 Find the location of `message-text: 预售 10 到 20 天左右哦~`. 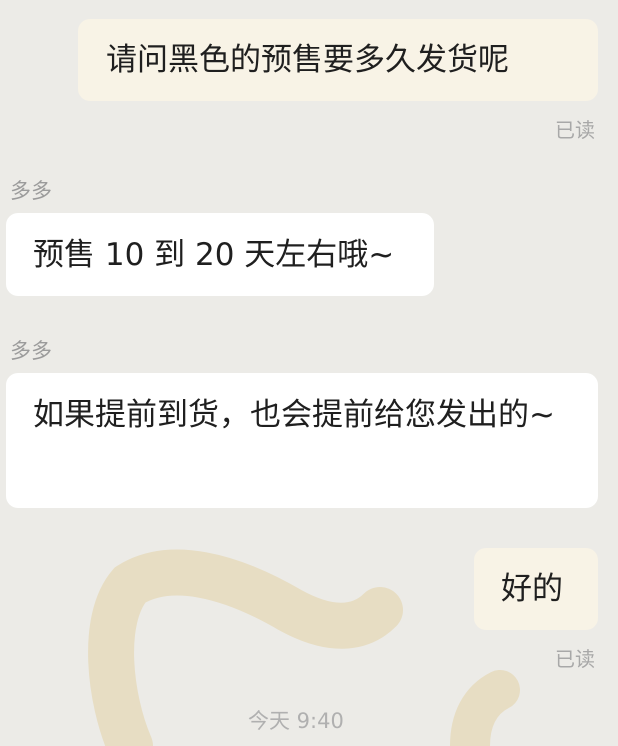

message-text: 预售 10 到 20 天左右哦~ is located at coordinates (214, 255).